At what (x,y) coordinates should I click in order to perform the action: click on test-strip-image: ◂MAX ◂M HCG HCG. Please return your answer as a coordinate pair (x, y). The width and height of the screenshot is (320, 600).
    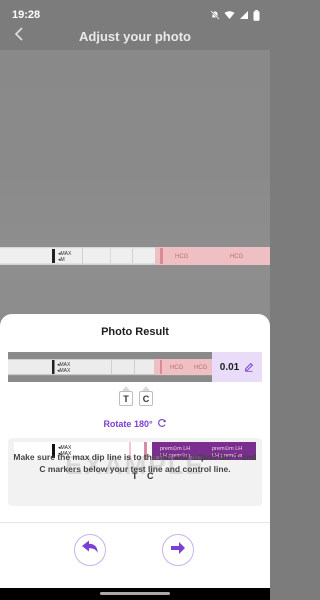
    Looking at the image, I should click on (135, 256).